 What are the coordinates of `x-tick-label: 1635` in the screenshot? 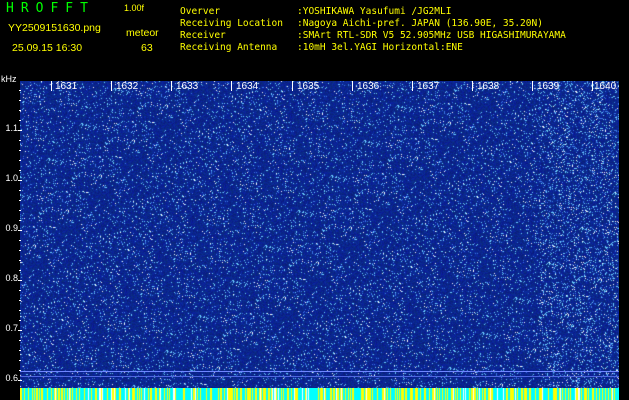 It's located at (308, 86).